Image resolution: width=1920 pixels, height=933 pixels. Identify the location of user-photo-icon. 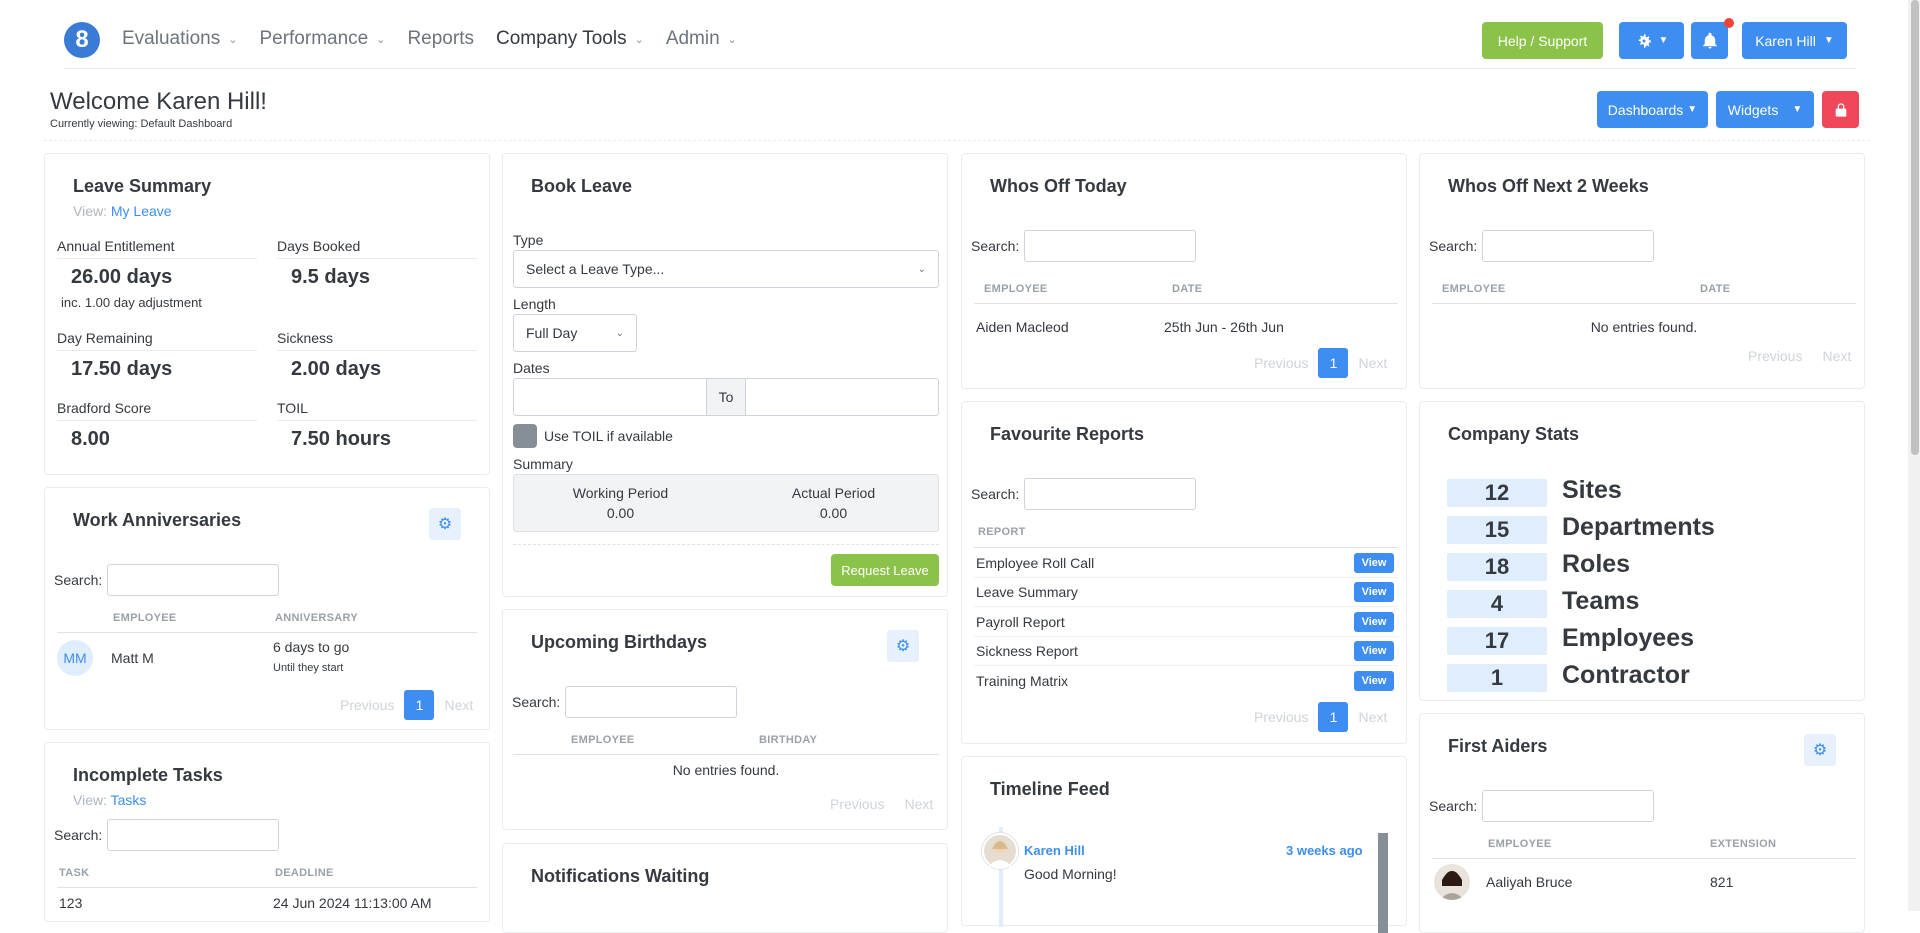
(1000, 854).